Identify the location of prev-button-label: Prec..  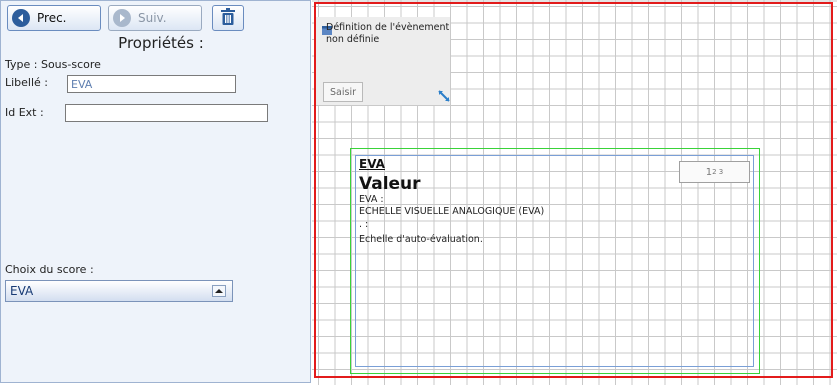
(52, 18).